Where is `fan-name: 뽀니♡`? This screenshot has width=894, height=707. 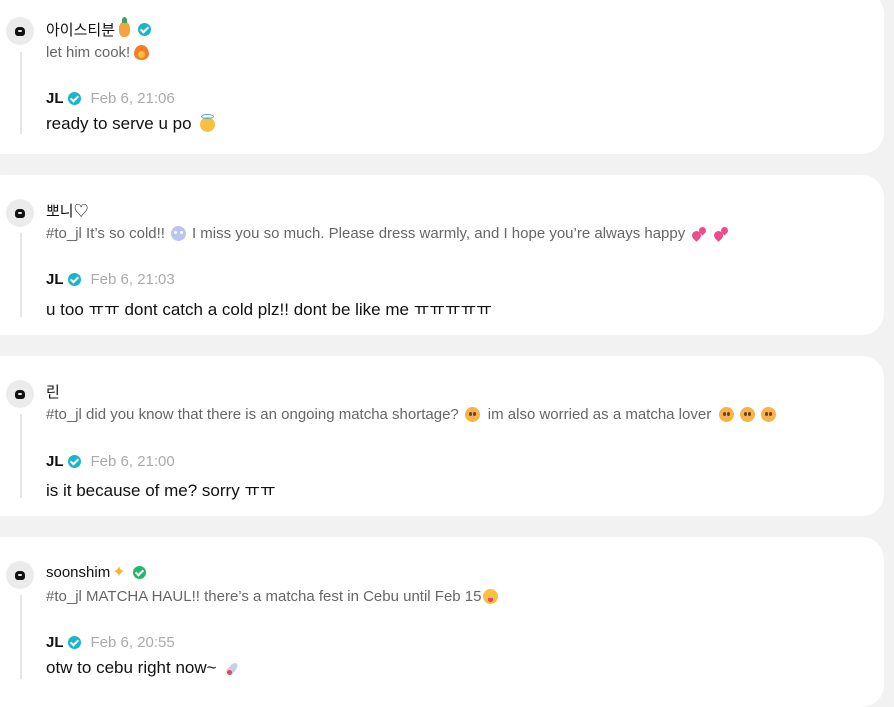 fan-name: 뽀니♡ is located at coordinates (67, 210).